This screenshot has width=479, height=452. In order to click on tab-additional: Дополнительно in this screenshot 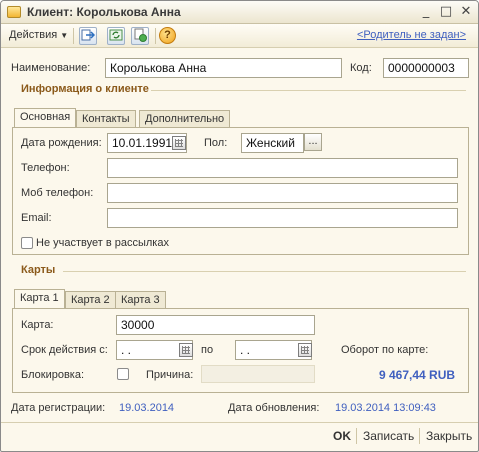, I will do `click(185, 119)`.